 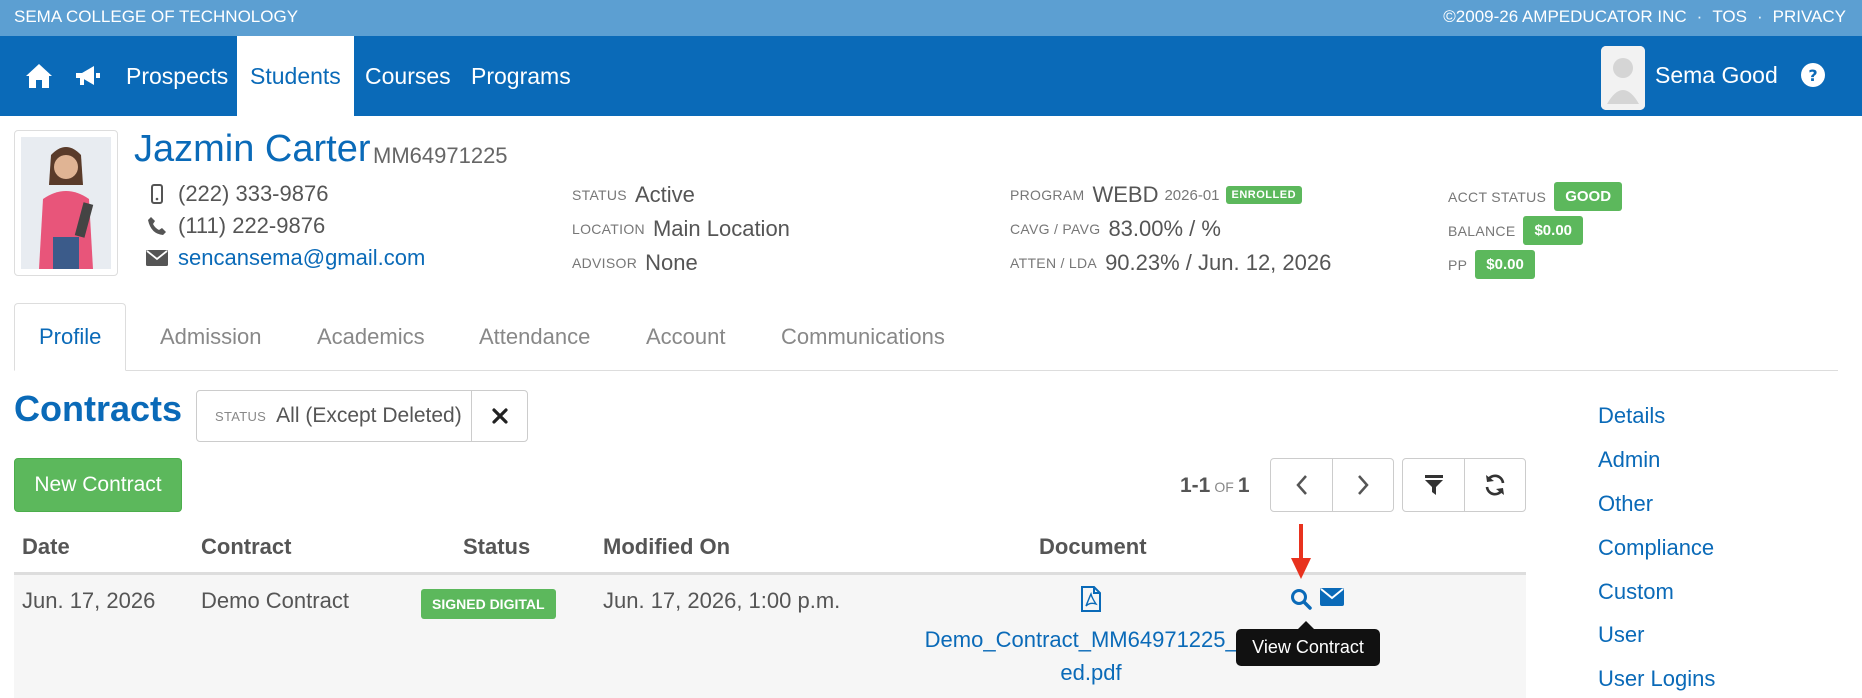 I want to click on status-label: STATUS, so click(x=599, y=195).